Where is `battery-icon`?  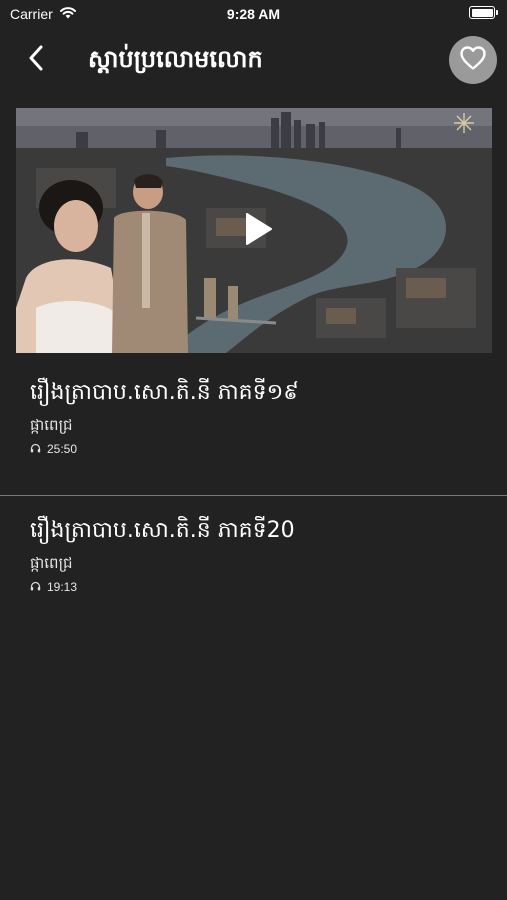
battery-icon is located at coordinates (483, 12).